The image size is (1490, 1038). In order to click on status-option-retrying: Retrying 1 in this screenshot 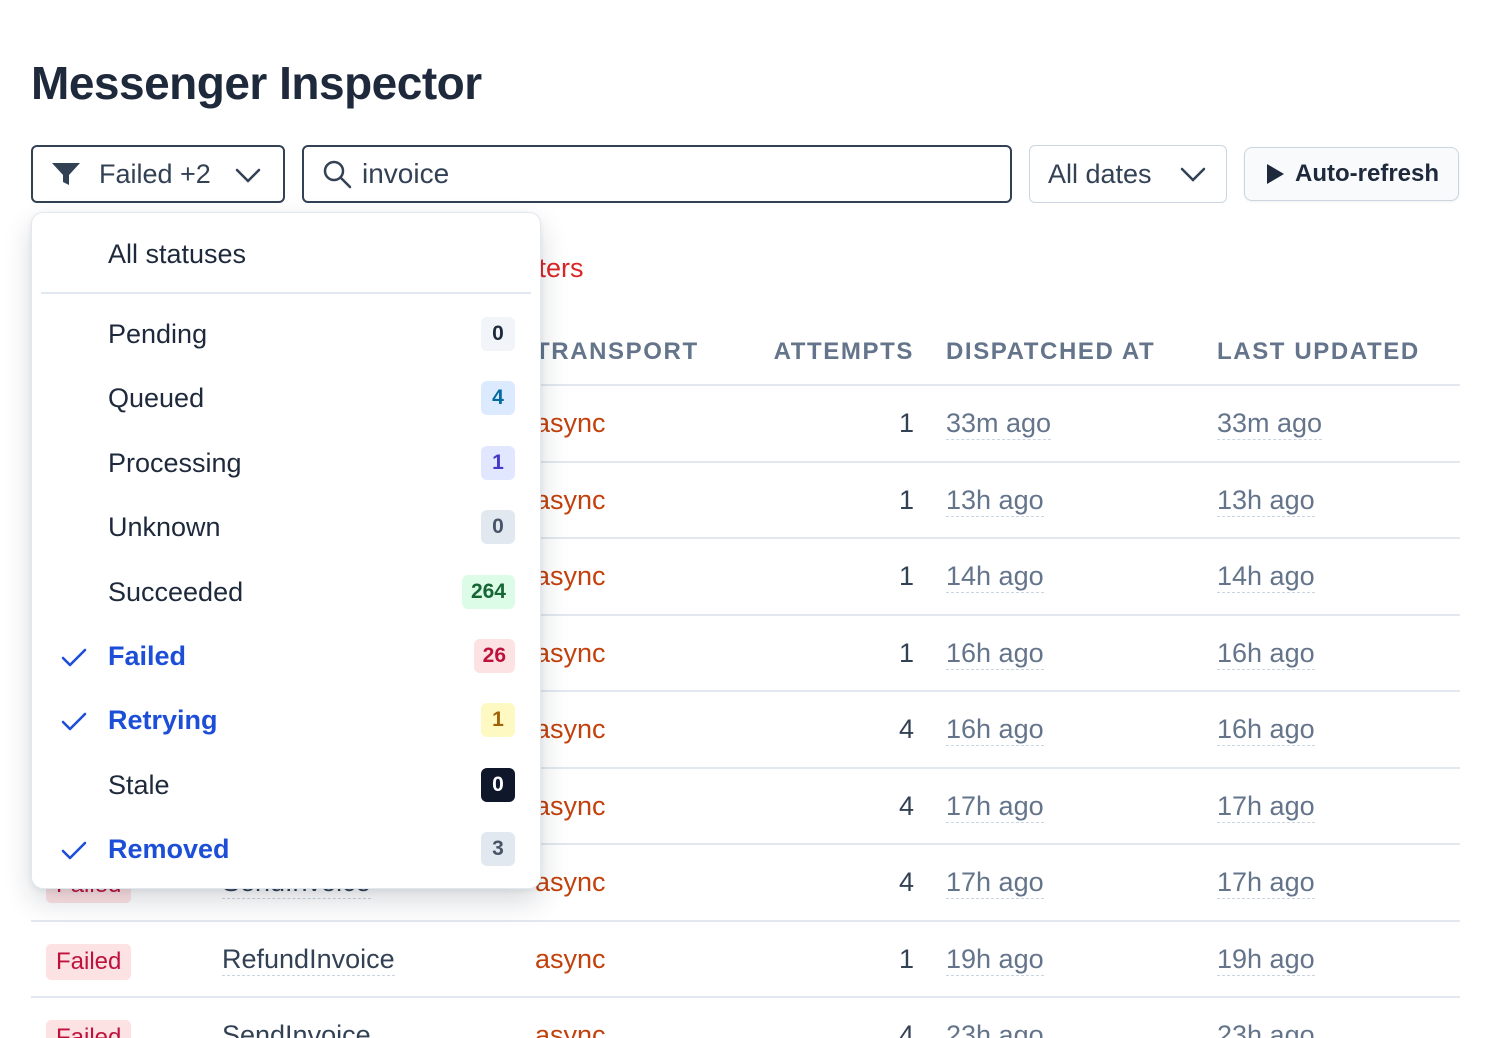, I will do `click(286, 722)`.